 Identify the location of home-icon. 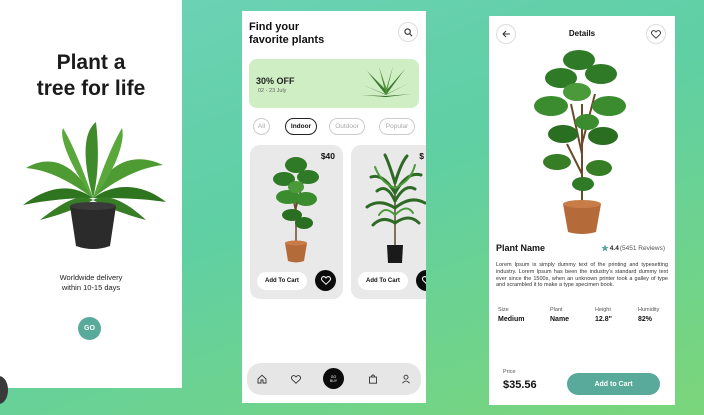
(262, 379).